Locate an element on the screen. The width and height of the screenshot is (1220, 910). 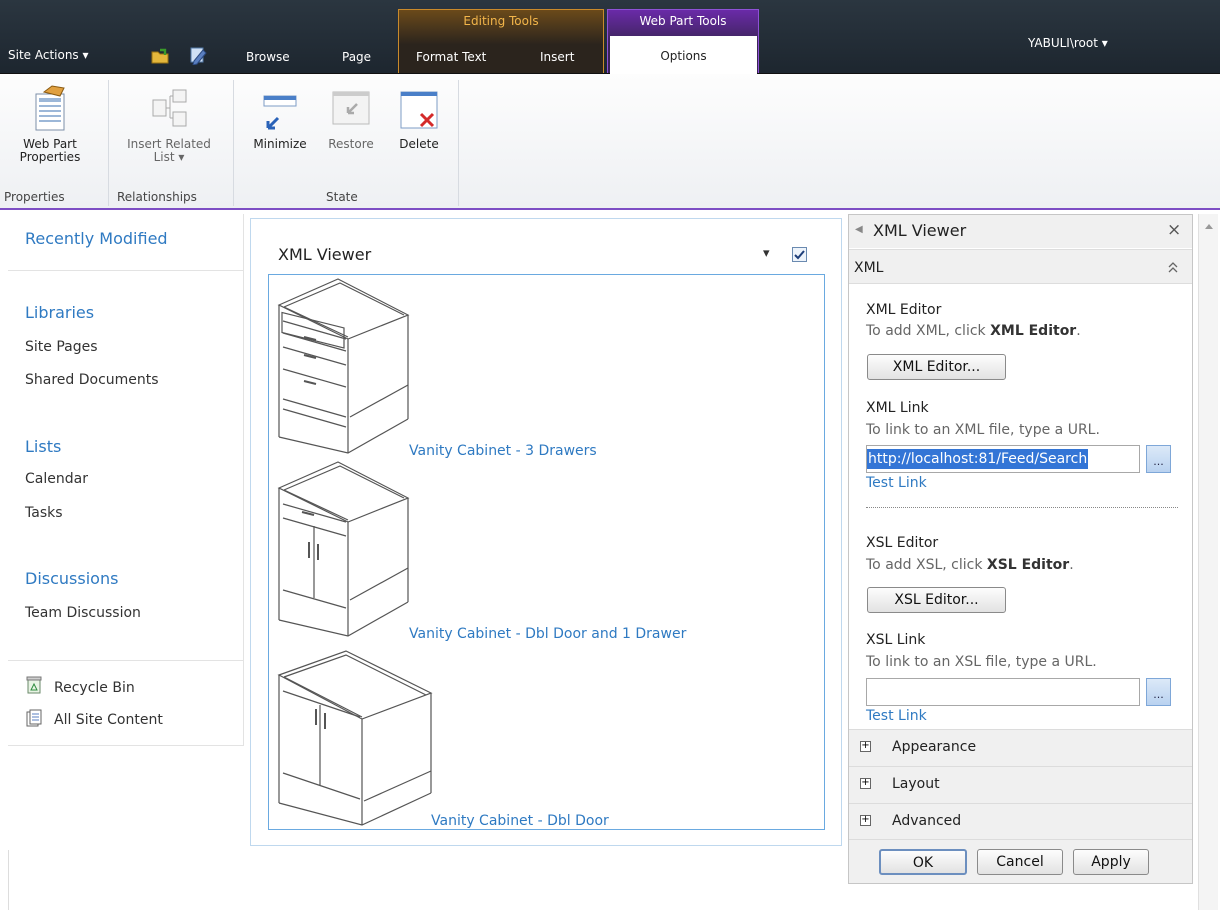
xsl-link-hint: To link to an XSL file, type a URL. is located at coordinates (981, 662).